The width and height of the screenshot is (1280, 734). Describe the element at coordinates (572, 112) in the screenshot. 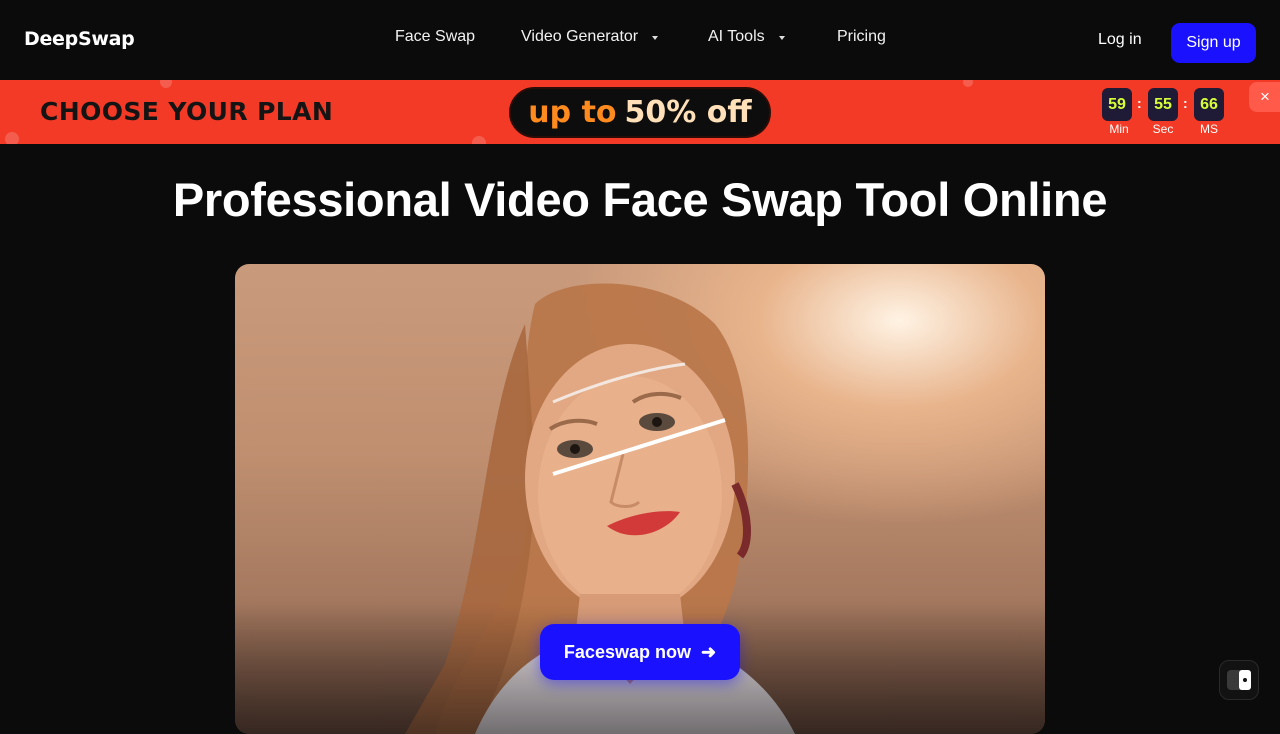

I see `offer-prefix: up to` at that location.